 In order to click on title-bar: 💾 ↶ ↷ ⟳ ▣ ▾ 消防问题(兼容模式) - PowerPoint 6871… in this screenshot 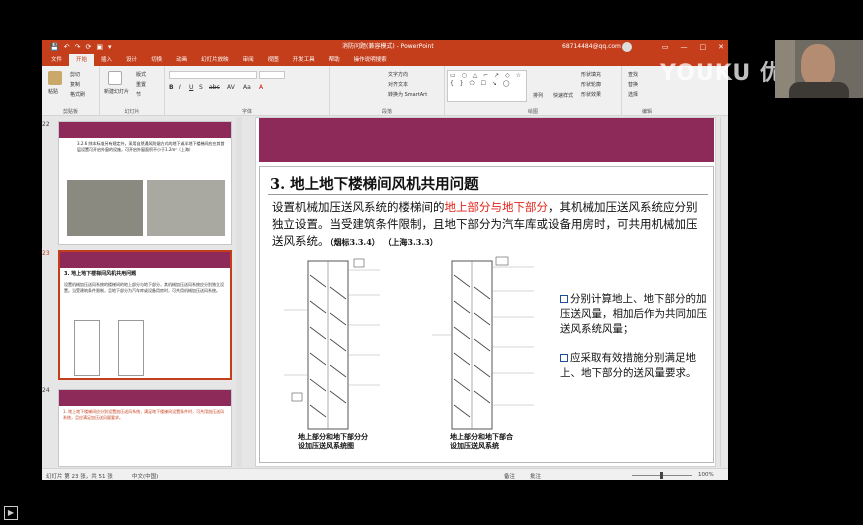, I will do `click(385, 47)`.